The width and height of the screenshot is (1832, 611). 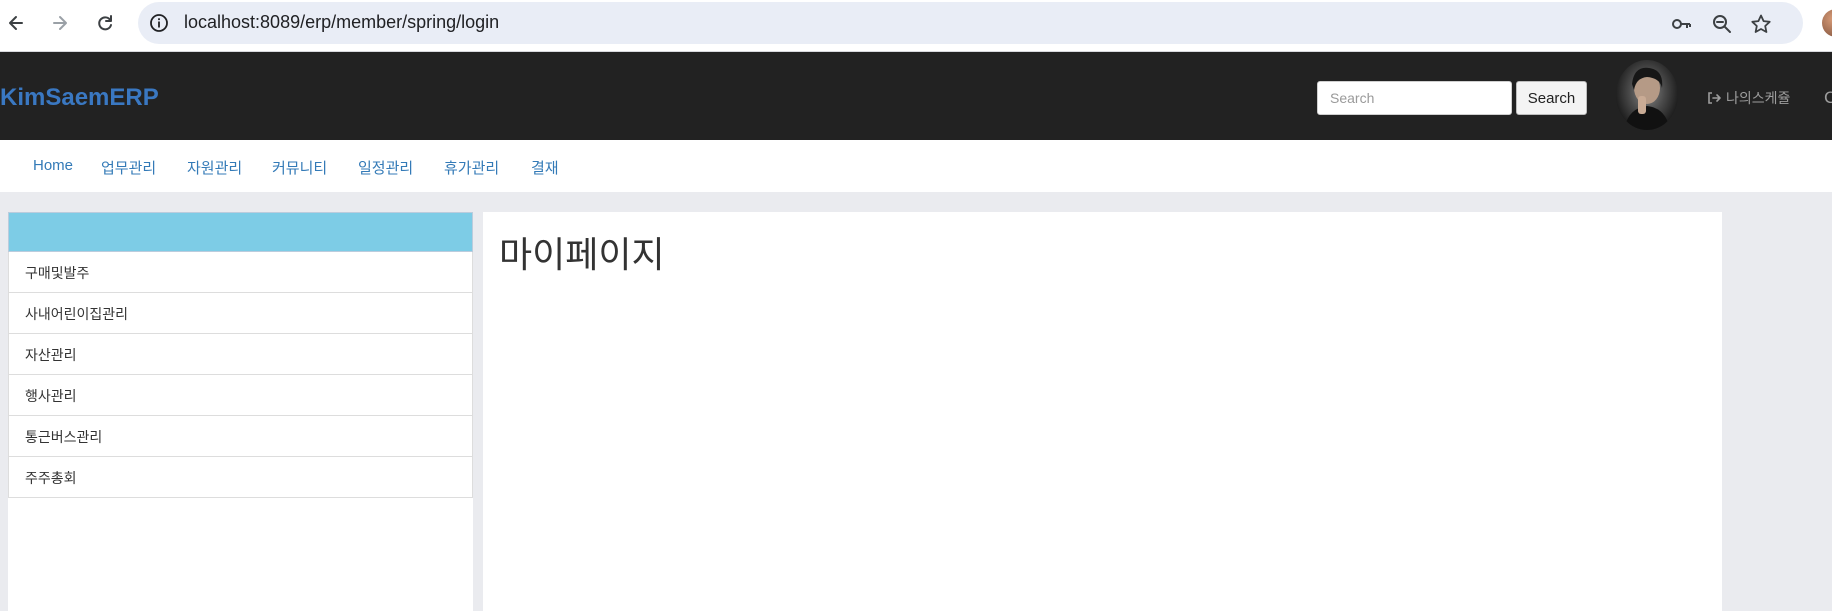 I want to click on menu-item-approval: 결재, so click(x=545, y=167).